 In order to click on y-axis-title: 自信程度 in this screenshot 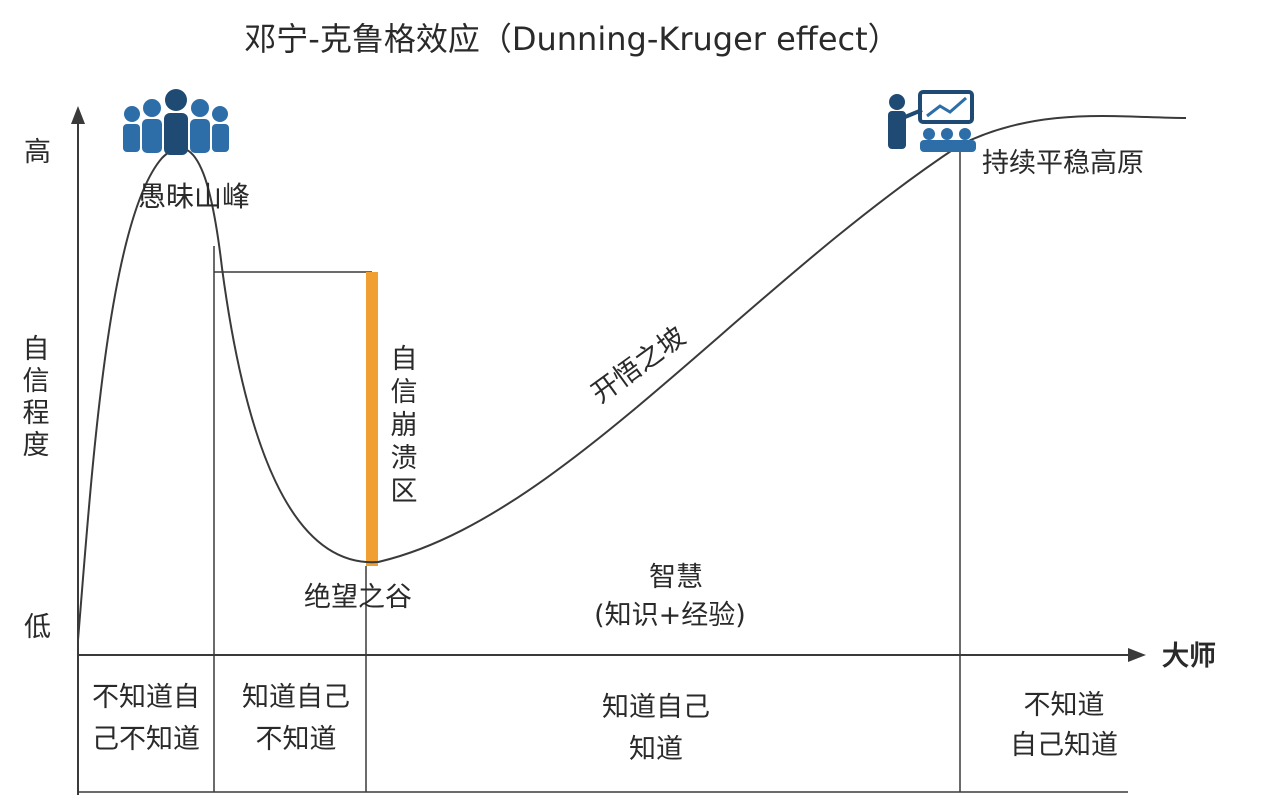, I will do `click(36, 397)`.